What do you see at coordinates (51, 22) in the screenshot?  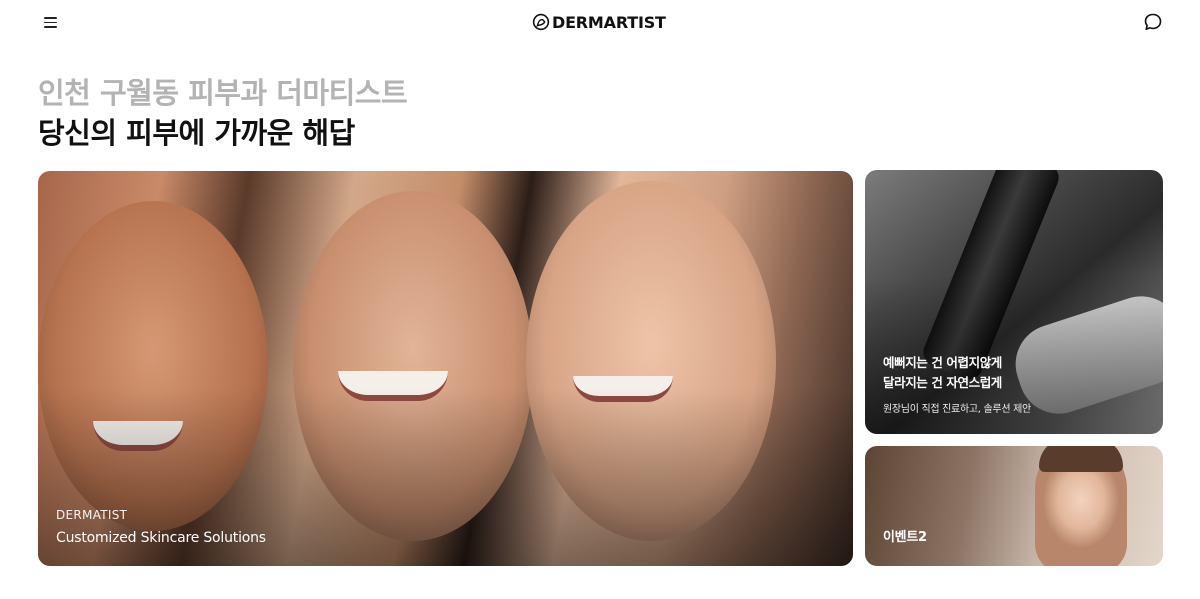 I see `hamburger-menu-icon` at bounding box center [51, 22].